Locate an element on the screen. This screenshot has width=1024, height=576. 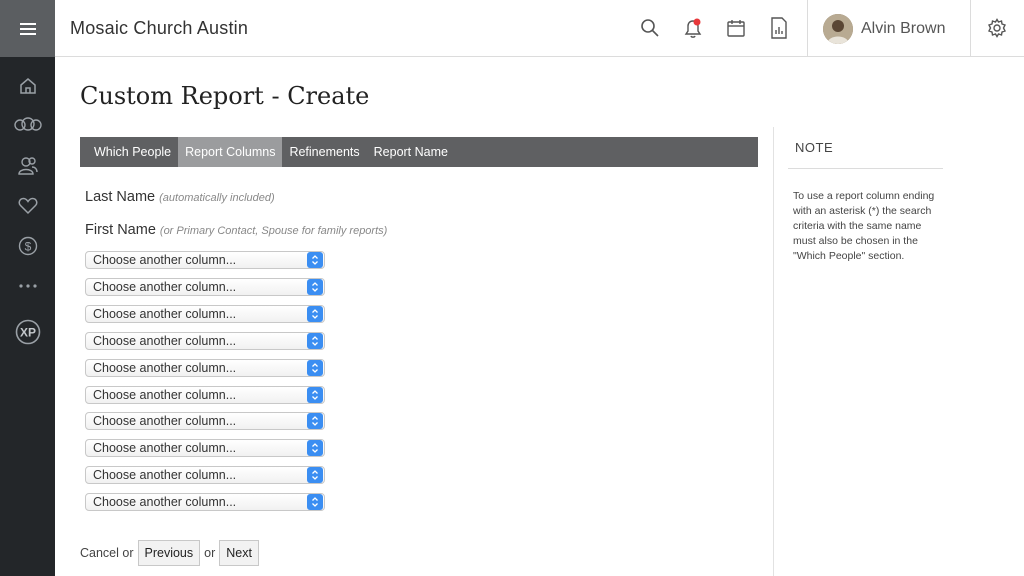
sidebar-item-xp: XP is located at coordinates (27, 332).